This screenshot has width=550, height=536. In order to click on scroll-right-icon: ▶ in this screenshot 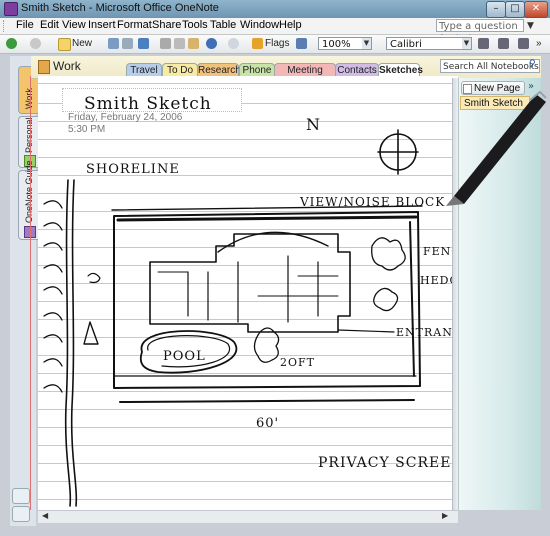, I will do `click(445, 515)`.